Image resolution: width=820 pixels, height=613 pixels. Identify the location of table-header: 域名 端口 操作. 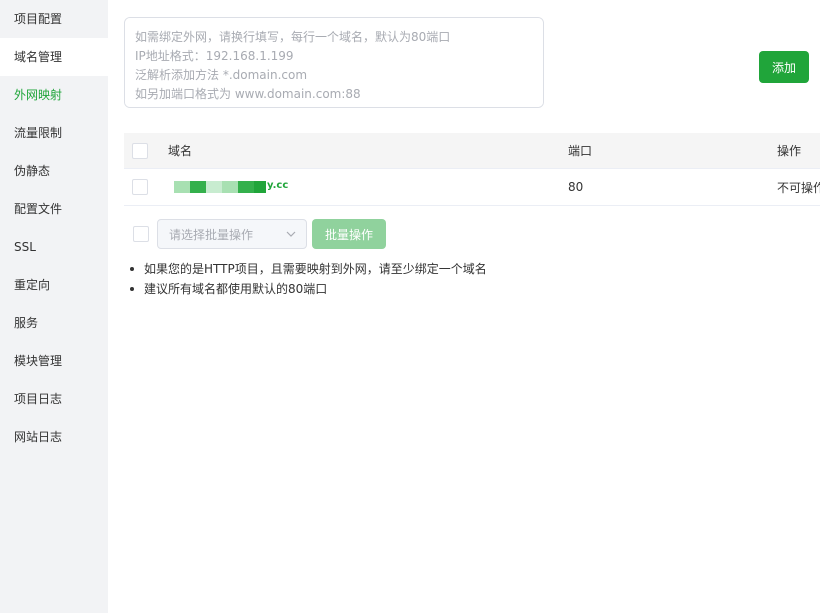
(472, 151).